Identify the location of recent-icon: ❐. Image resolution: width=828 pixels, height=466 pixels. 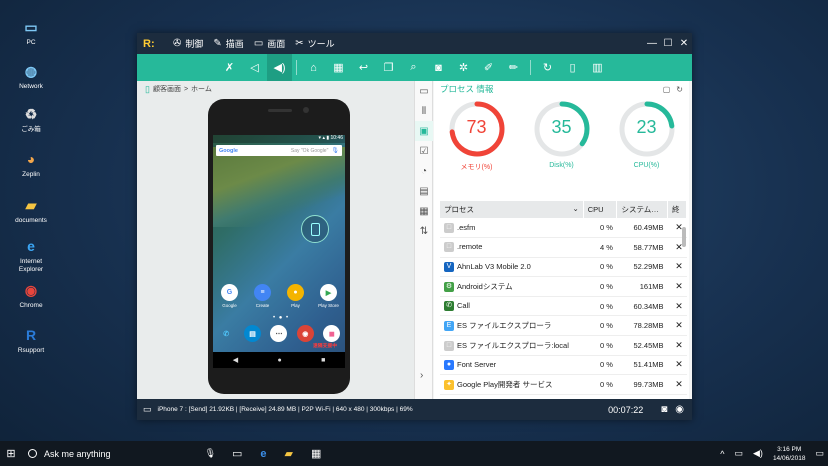
(388, 67).